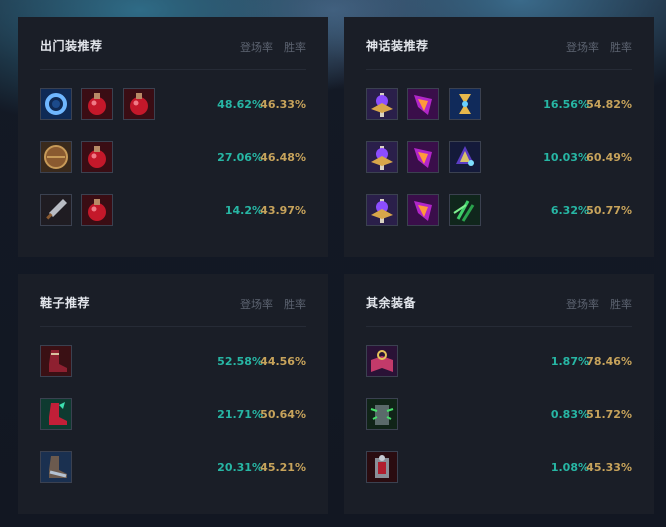 Image resolution: width=666 pixels, height=527 pixels. Describe the element at coordinates (283, 361) in the screenshot. I see `win-rate: 44.56%` at that location.